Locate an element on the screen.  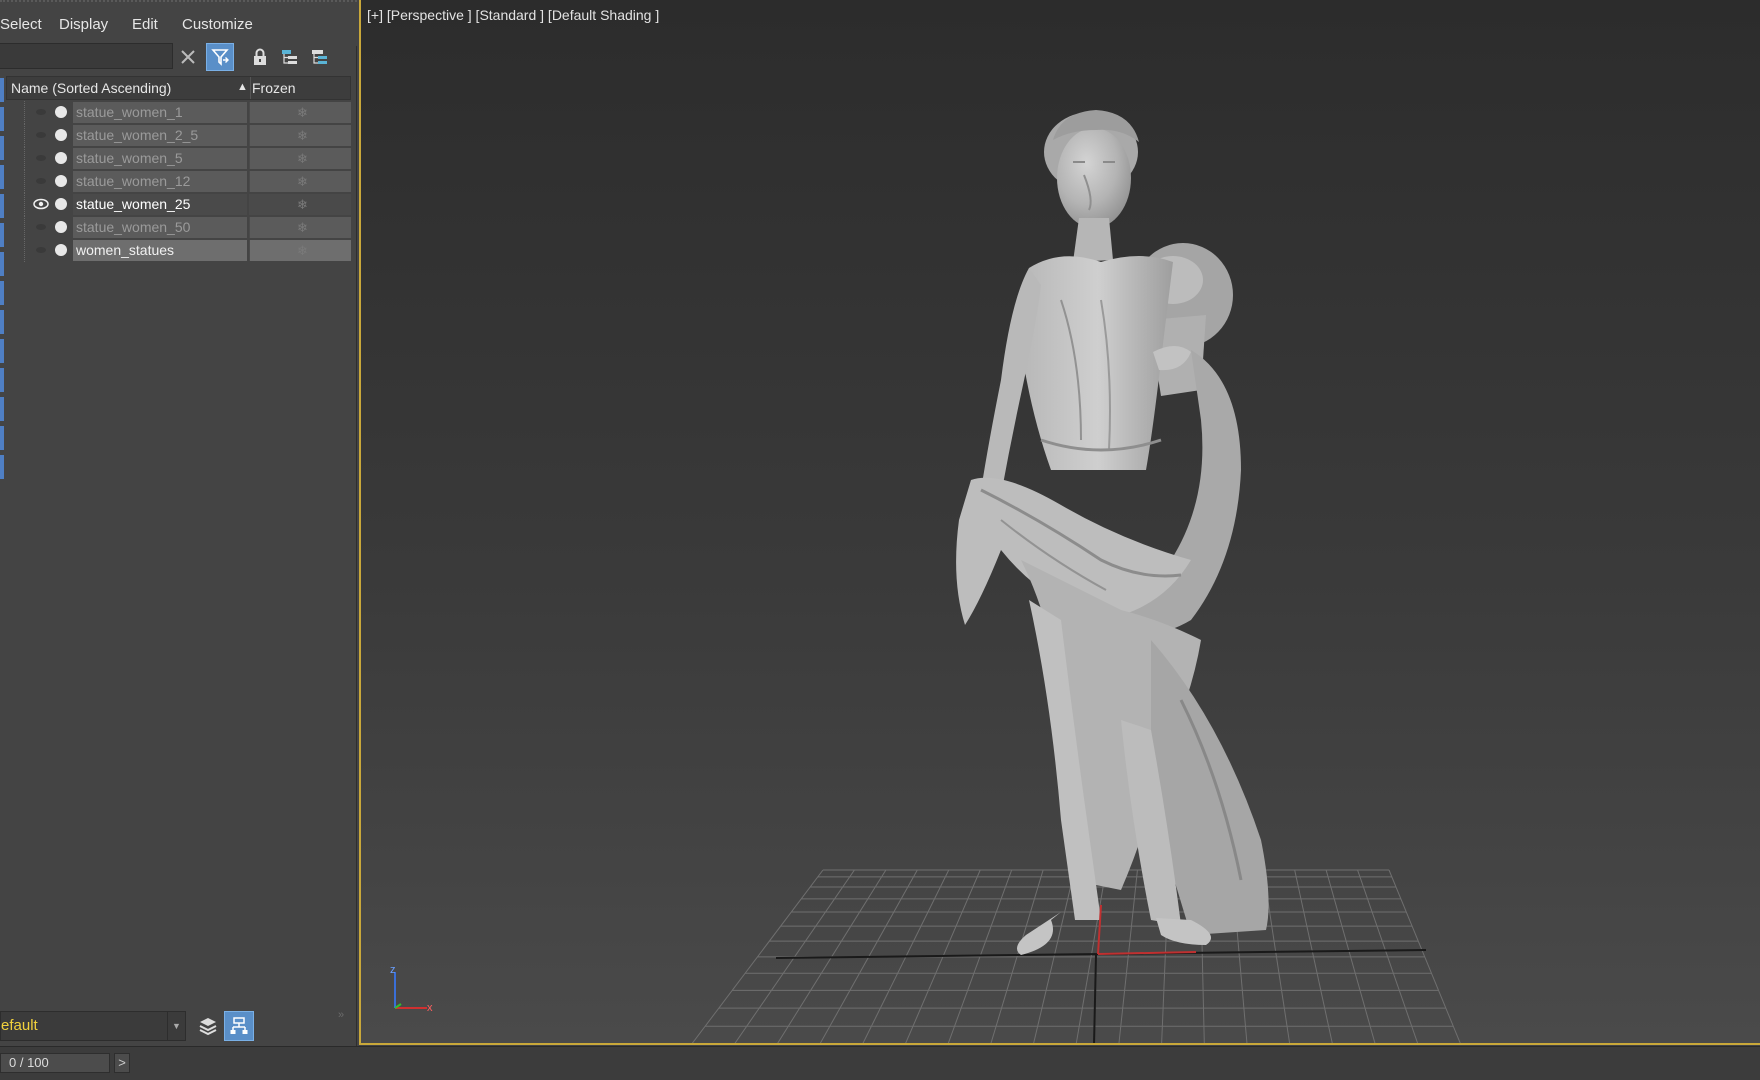
explorer-toolbar is located at coordinates (178, 56).